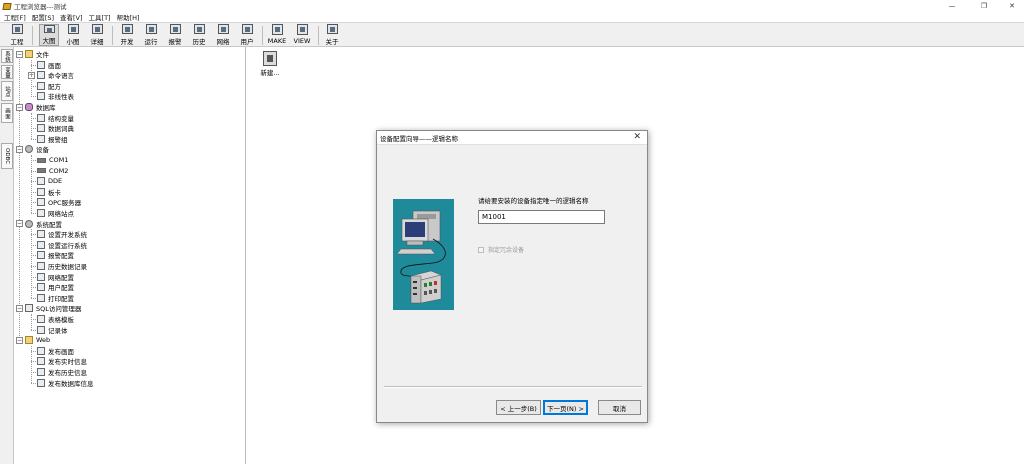 This screenshot has width=1024, height=464. I want to click on back-button: < 上一步(B), so click(518, 407).